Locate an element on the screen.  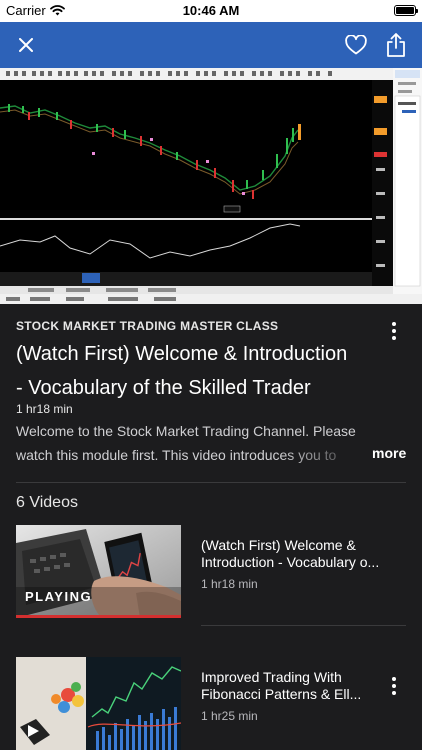
play-icon is located at coordinates (33, 731).